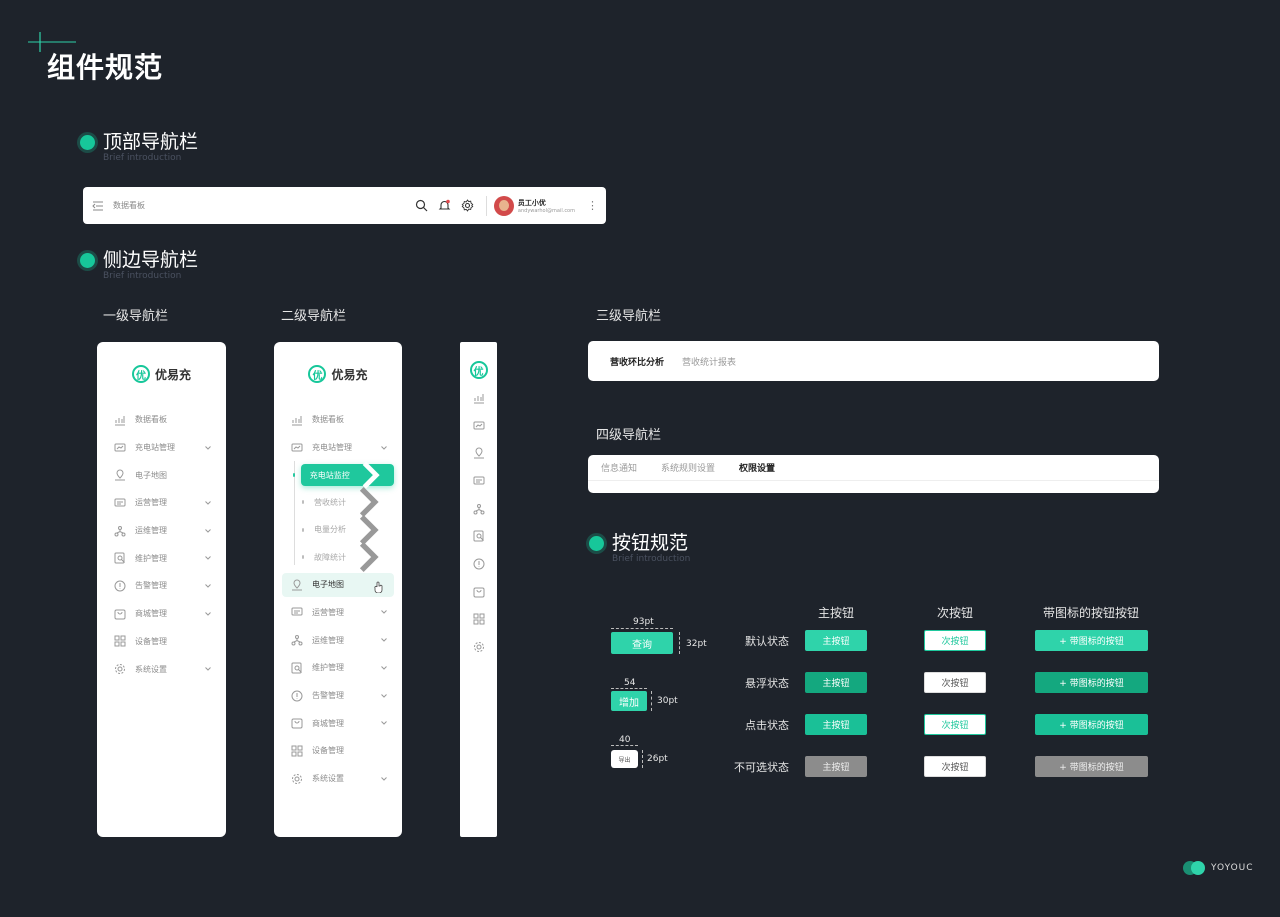 The width and height of the screenshot is (1280, 917). What do you see at coordinates (349, 374) in the screenshot?
I see `logo-text: 优易充` at bounding box center [349, 374].